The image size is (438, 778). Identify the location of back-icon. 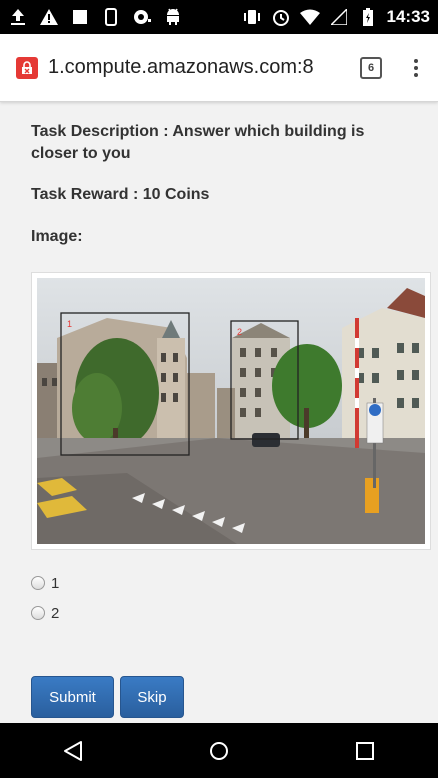
(73, 751).